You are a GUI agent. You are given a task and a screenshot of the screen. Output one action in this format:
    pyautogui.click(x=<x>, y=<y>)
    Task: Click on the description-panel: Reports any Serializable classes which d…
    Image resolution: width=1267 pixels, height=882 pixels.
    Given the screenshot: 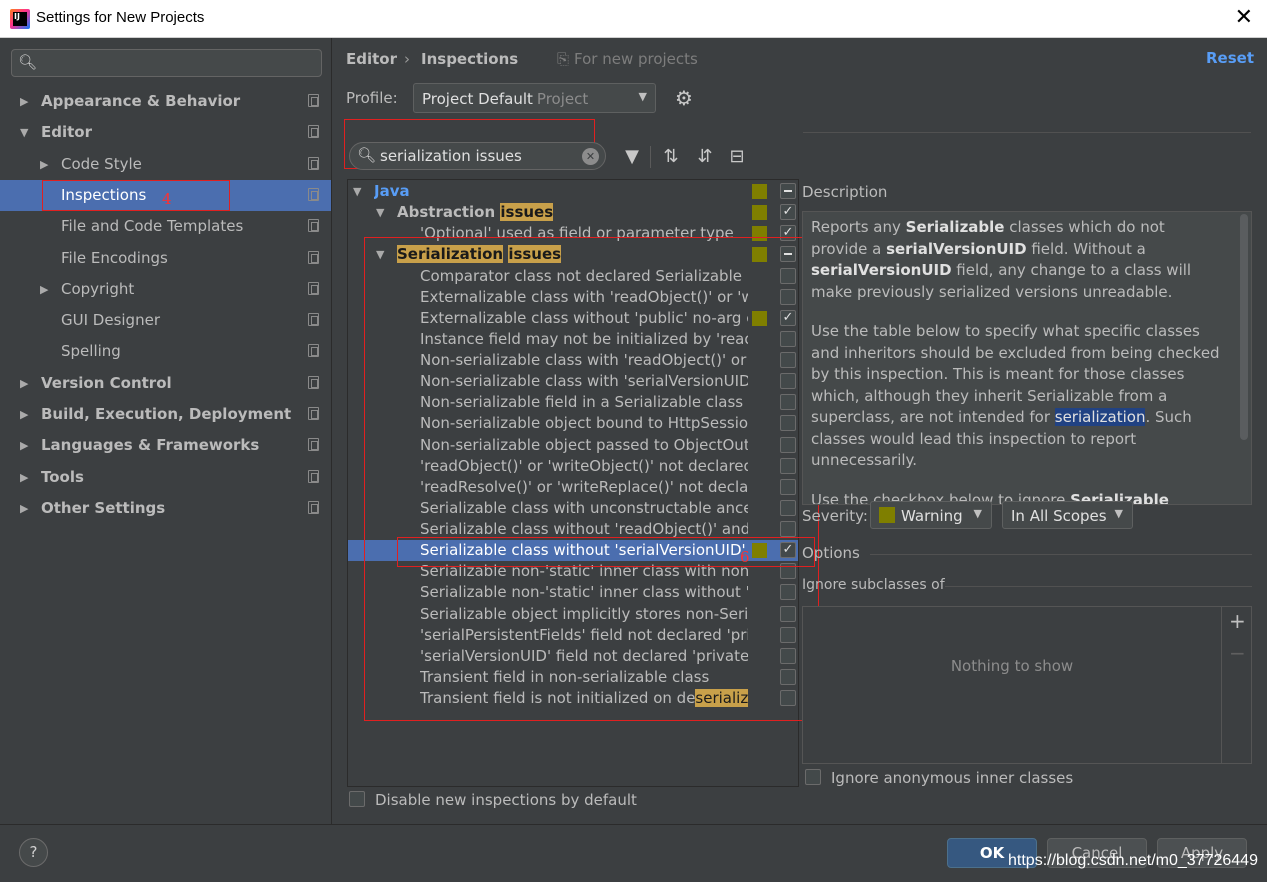 What is the action you would take?
    pyautogui.click(x=1027, y=358)
    